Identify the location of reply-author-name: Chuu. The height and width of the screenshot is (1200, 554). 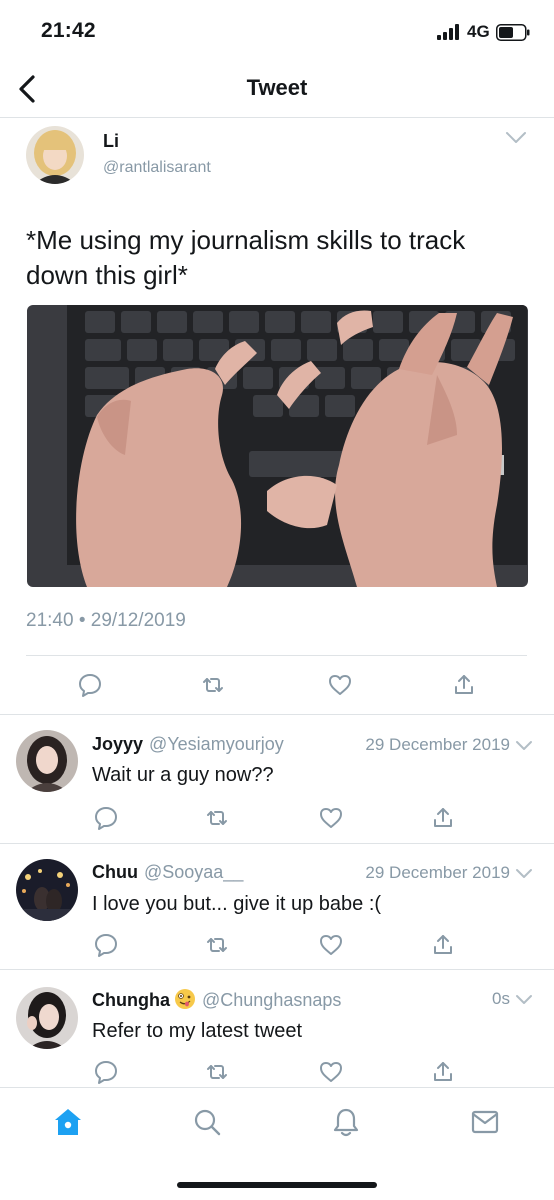
(115, 872).